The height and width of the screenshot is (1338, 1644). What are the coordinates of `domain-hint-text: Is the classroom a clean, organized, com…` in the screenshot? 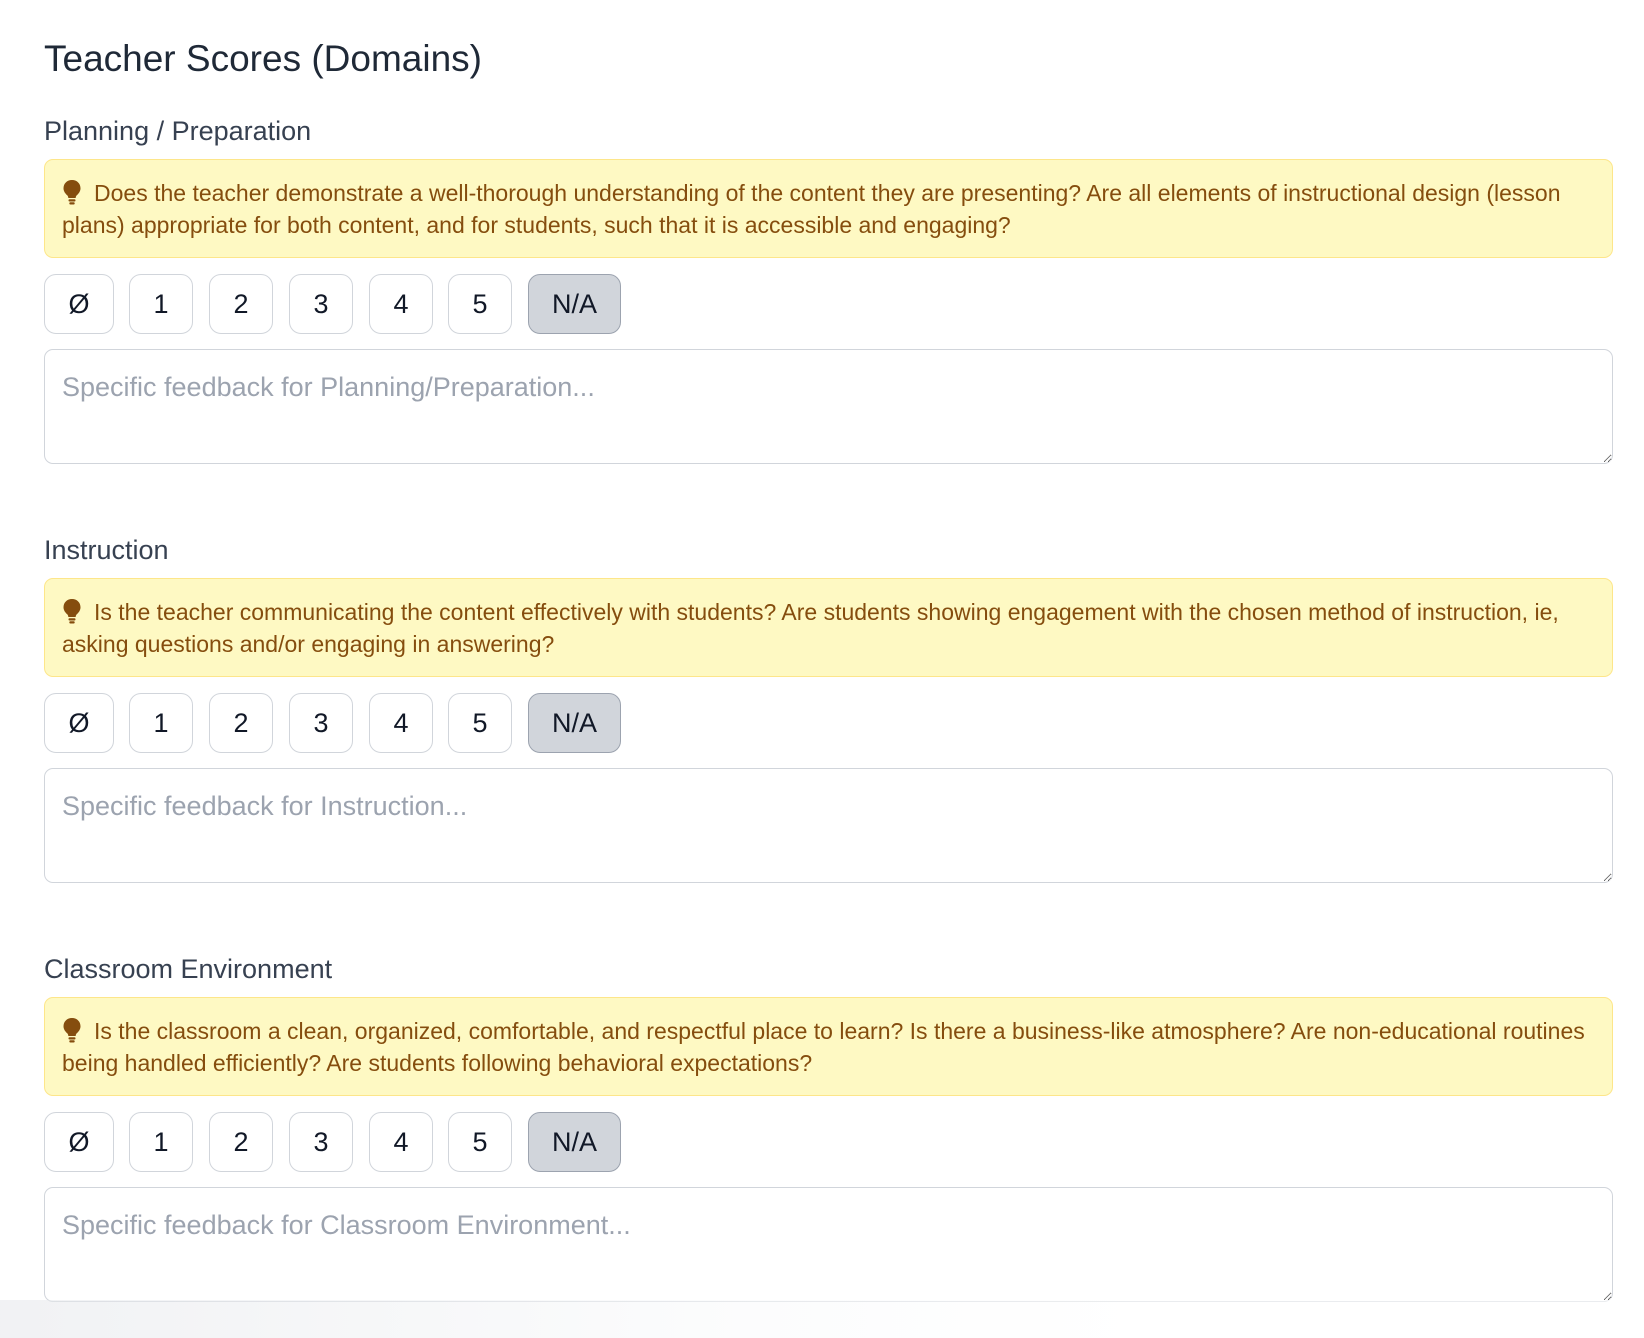 It's located at (823, 1047).